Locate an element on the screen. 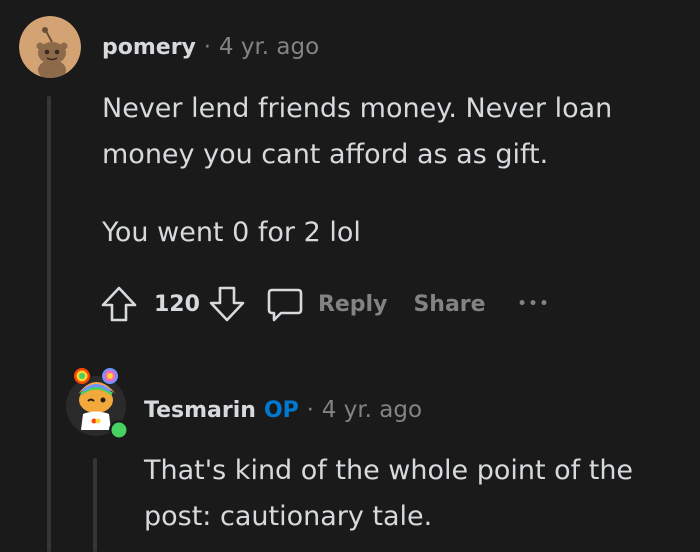 This screenshot has height=552, width=700. snoo-rainbow-avatar-icon is located at coordinates (97, 404).